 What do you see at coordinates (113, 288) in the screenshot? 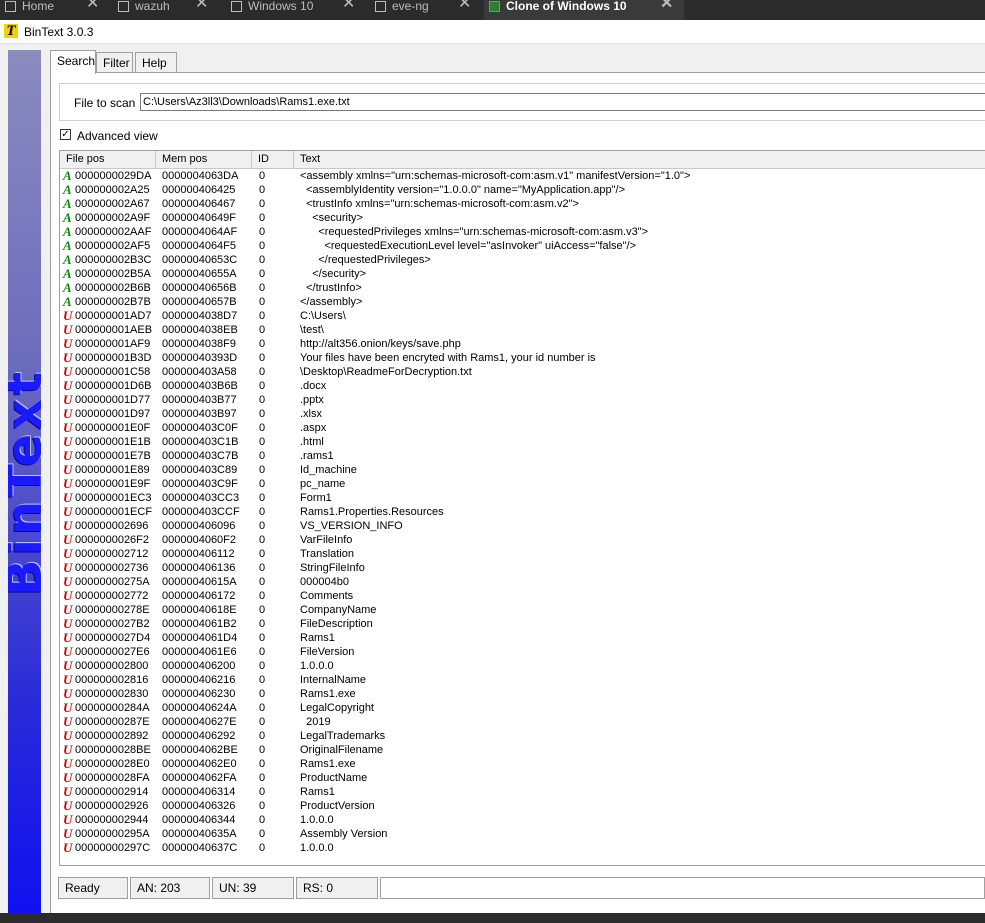
I see `file-pos-cell: 000000002B6B` at bounding box center [113, 288].